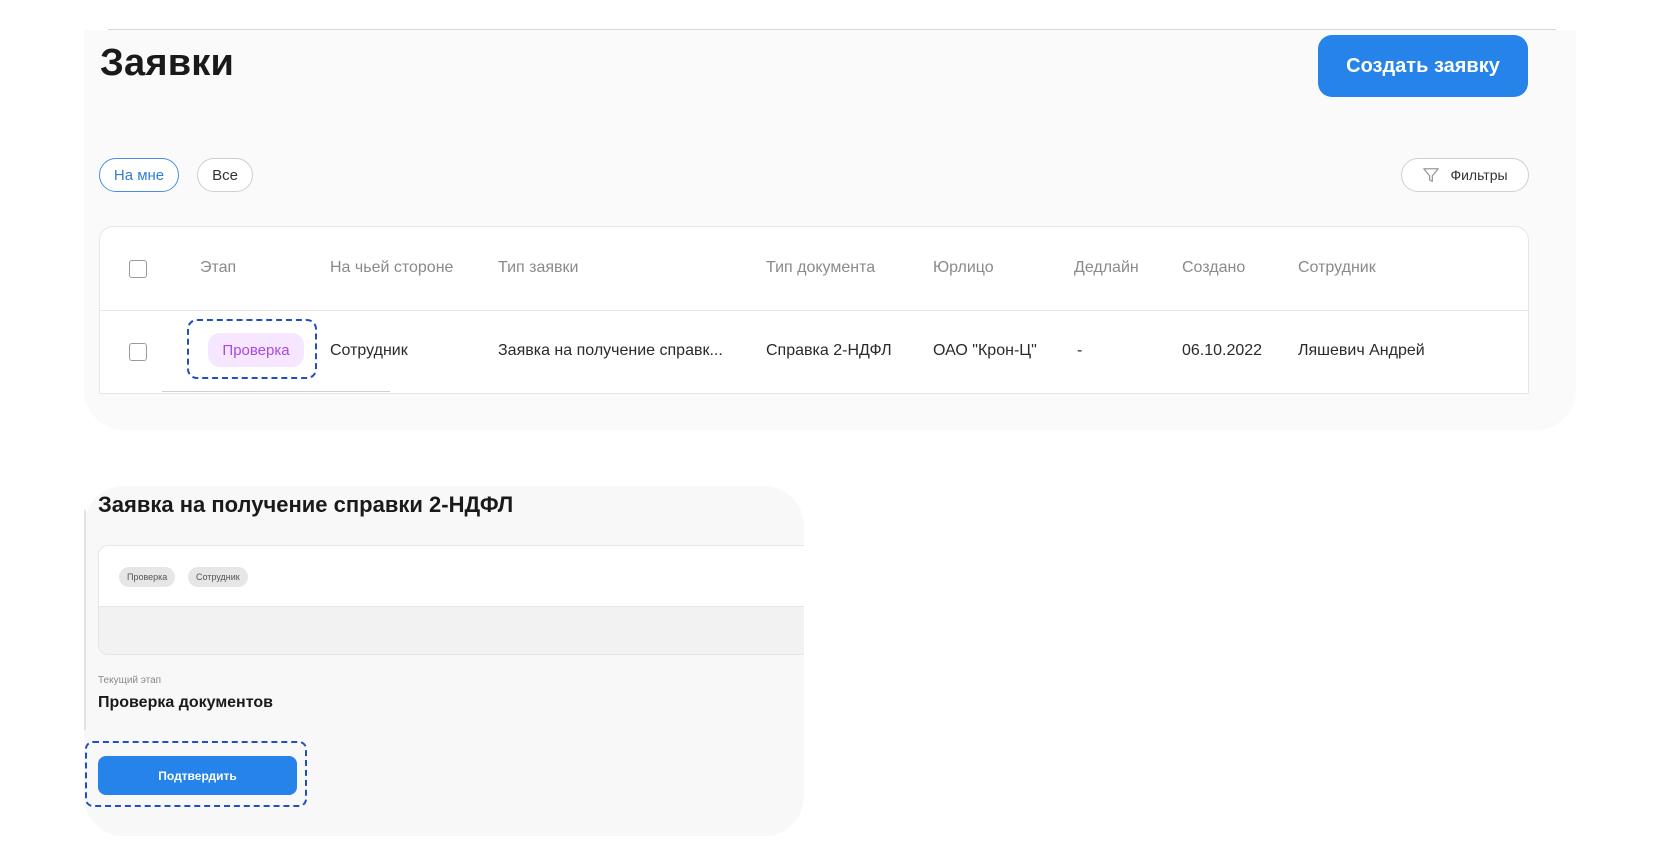  Describe the element at coordinates (306, 504) in the screenshot. I see `detail-title: Заявка на получение справки 2-НДФЛ` at that location.